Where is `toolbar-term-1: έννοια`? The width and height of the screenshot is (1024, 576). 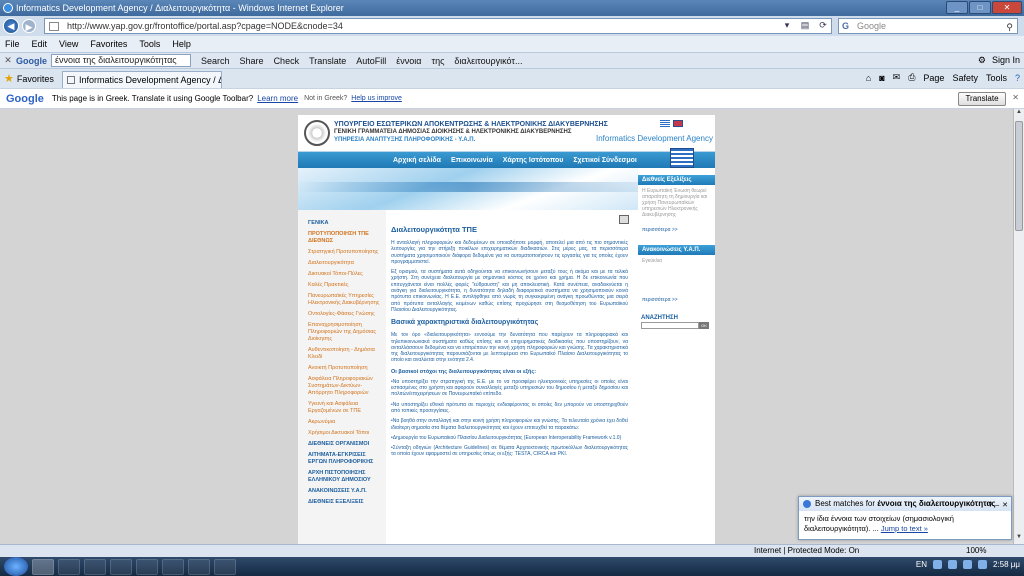
toolbar-term-1: έννοια is located at coordinates (408, 61).